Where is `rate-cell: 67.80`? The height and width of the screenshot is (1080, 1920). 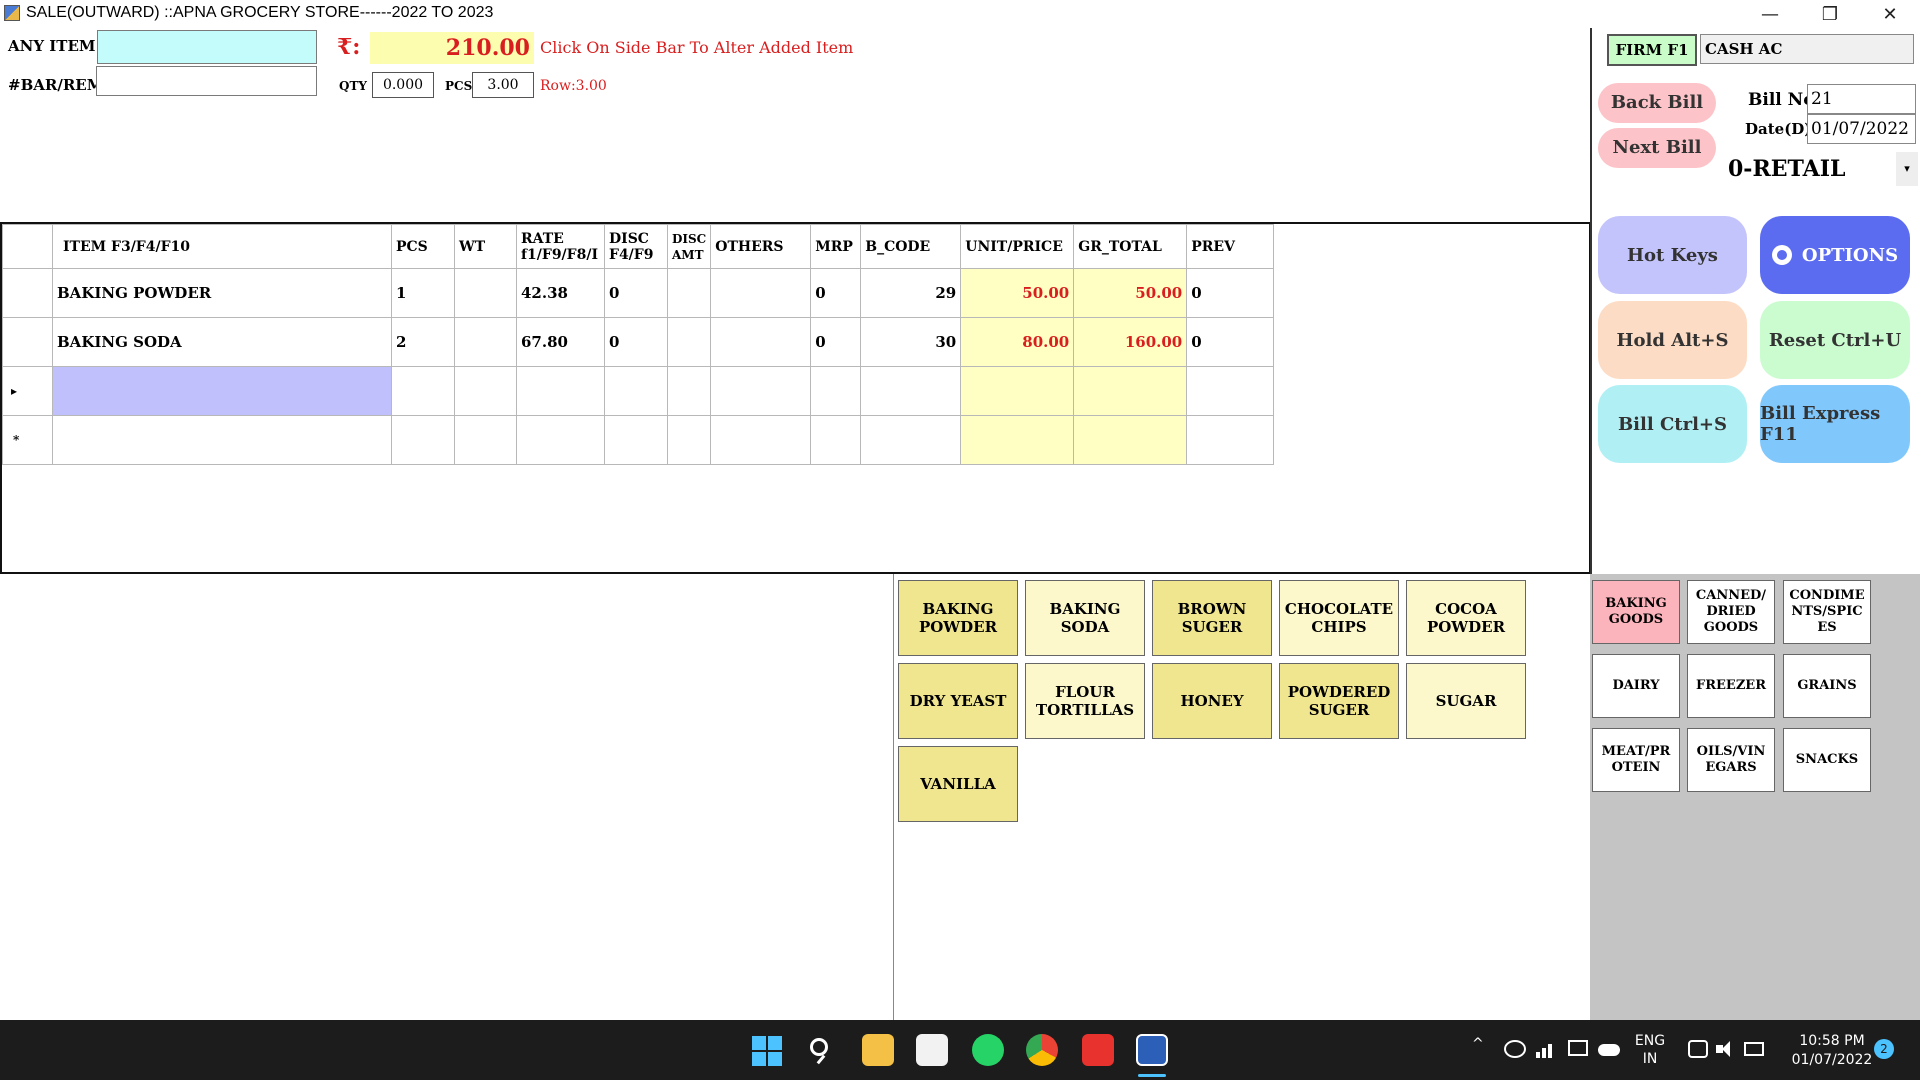 rate-cell: 67.80 is located at coordinates (560, 342).